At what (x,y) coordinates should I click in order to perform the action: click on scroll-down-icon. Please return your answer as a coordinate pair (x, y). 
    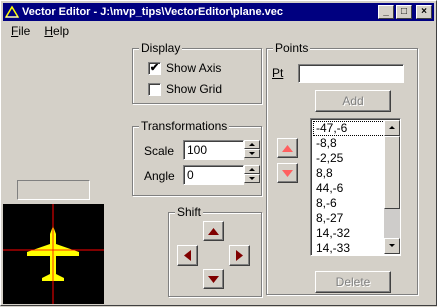
    Looking at the image, I should click on (392, 245).